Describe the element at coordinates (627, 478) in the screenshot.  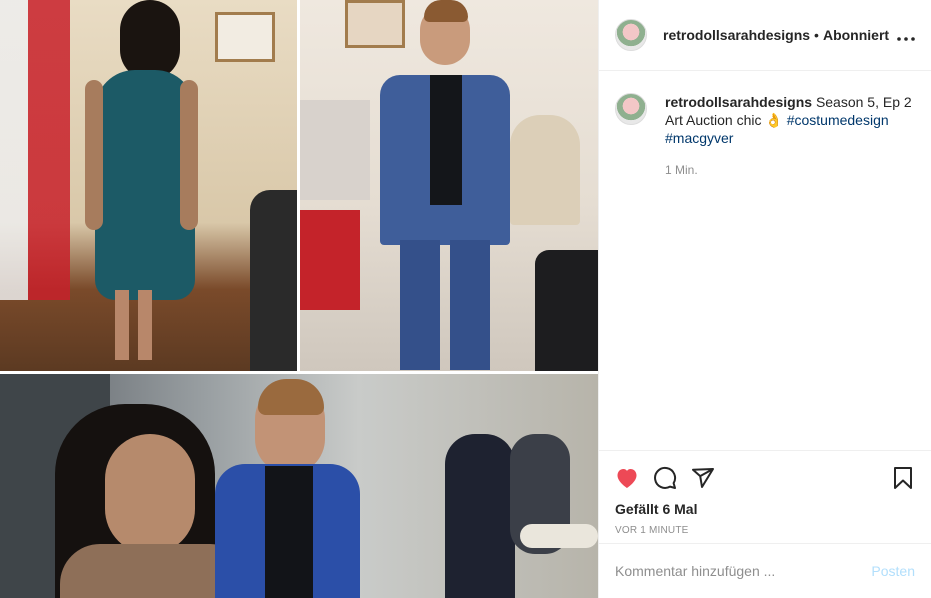
I see `heart-filled-icon` at that location.